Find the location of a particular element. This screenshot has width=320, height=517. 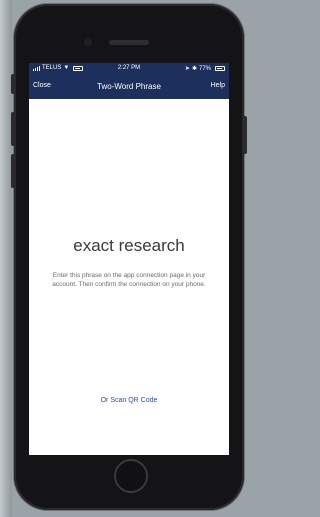

battery-percent: 77% is located at coordinates (204, 68).